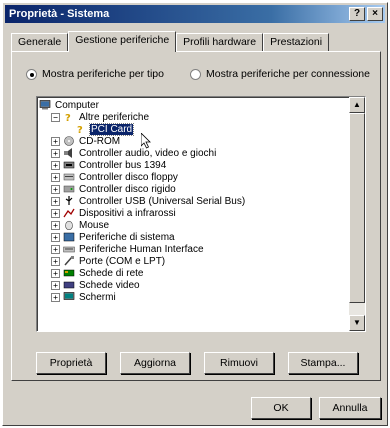  I want to click on device-tree-item: + Controller disco rigido, so click(193, 189).